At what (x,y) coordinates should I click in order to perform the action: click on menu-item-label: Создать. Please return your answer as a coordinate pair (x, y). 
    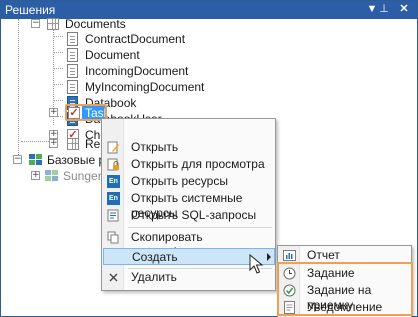
    Looking at the image, I should click on (155, 257).